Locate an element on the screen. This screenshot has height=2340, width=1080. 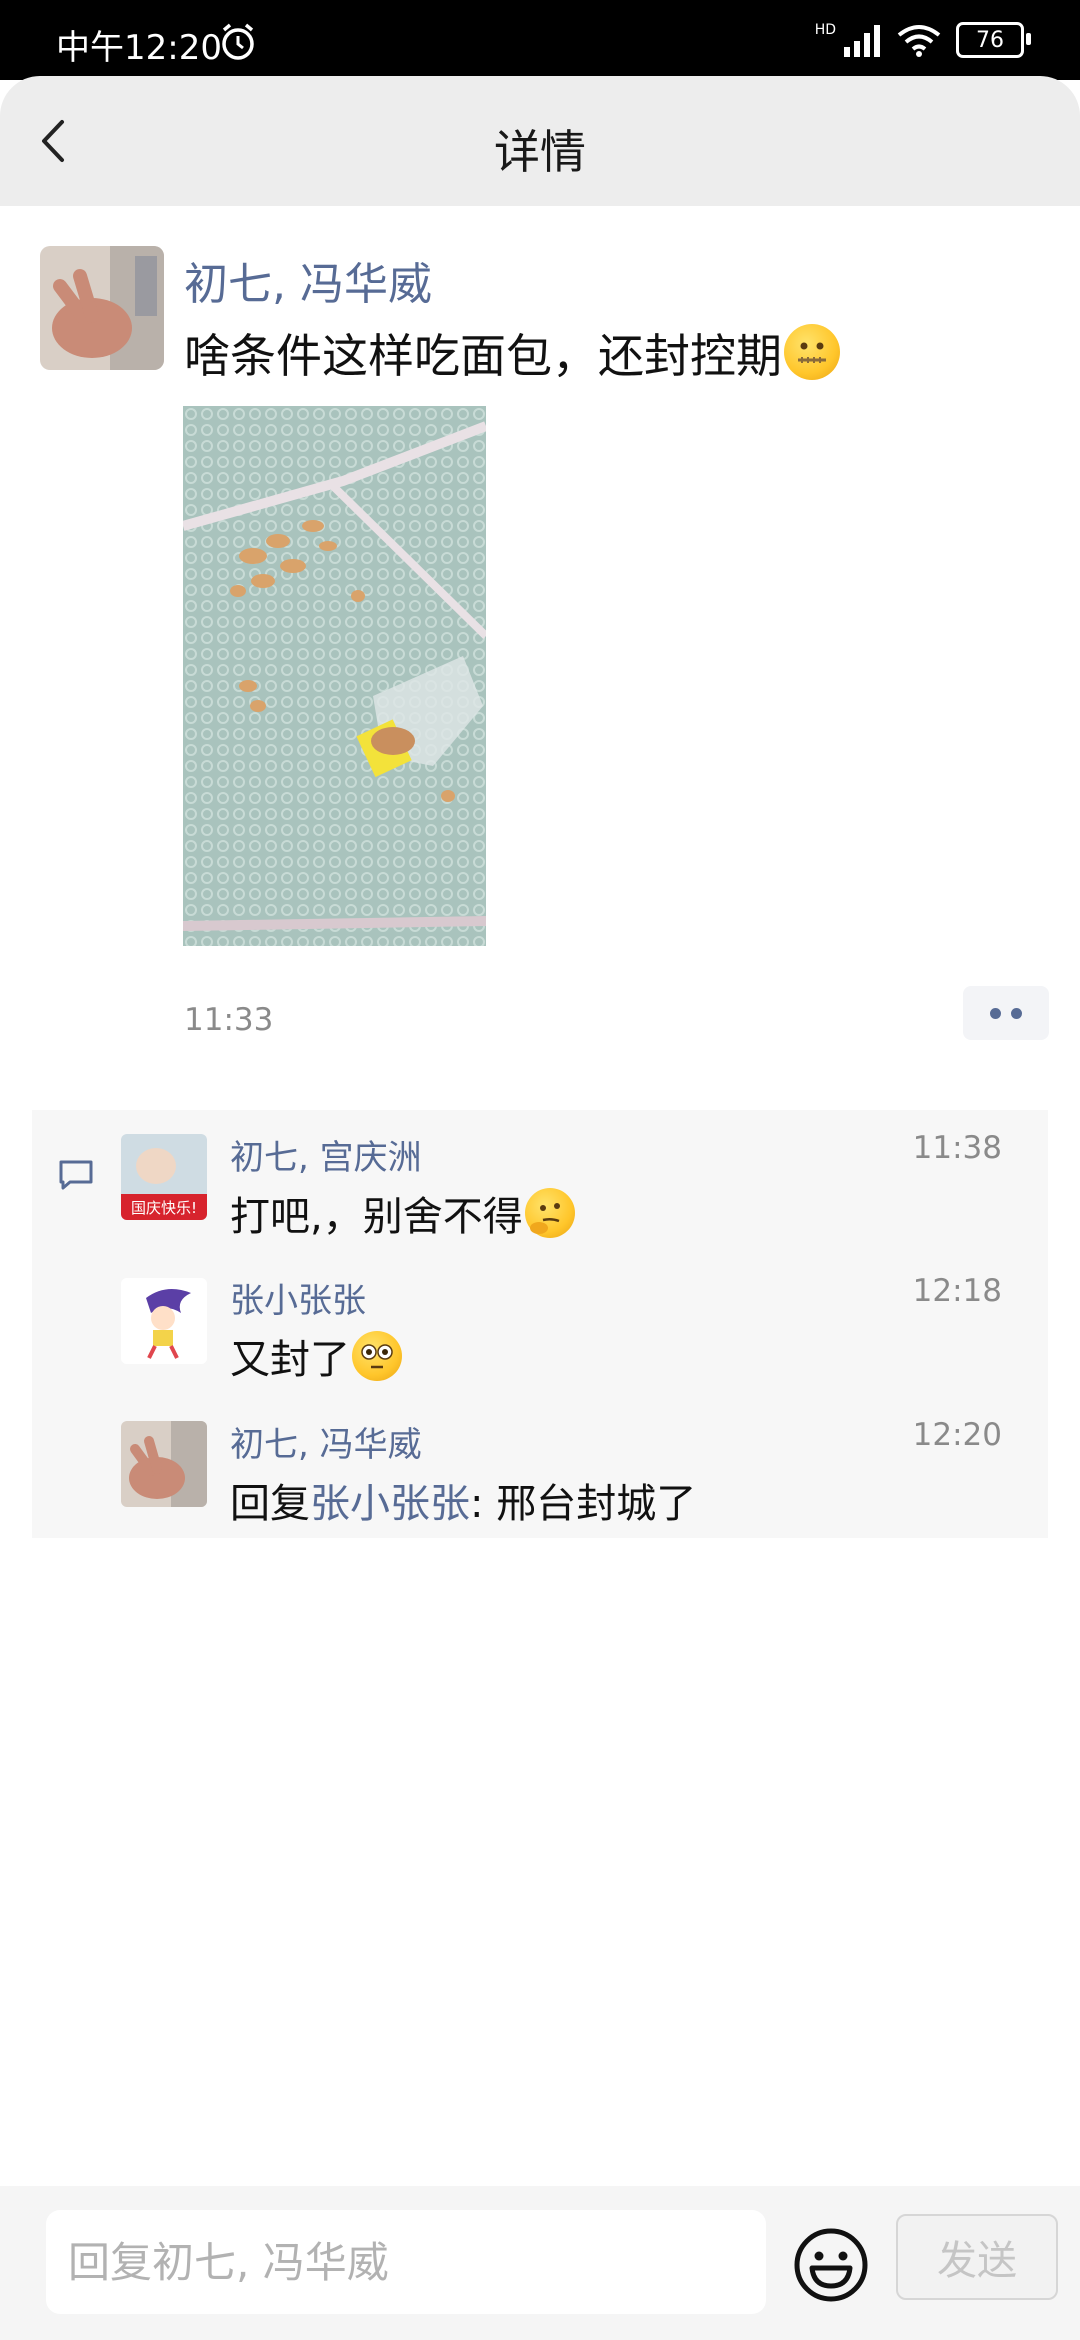
comment-icon is located at coordinates (76, 1175).